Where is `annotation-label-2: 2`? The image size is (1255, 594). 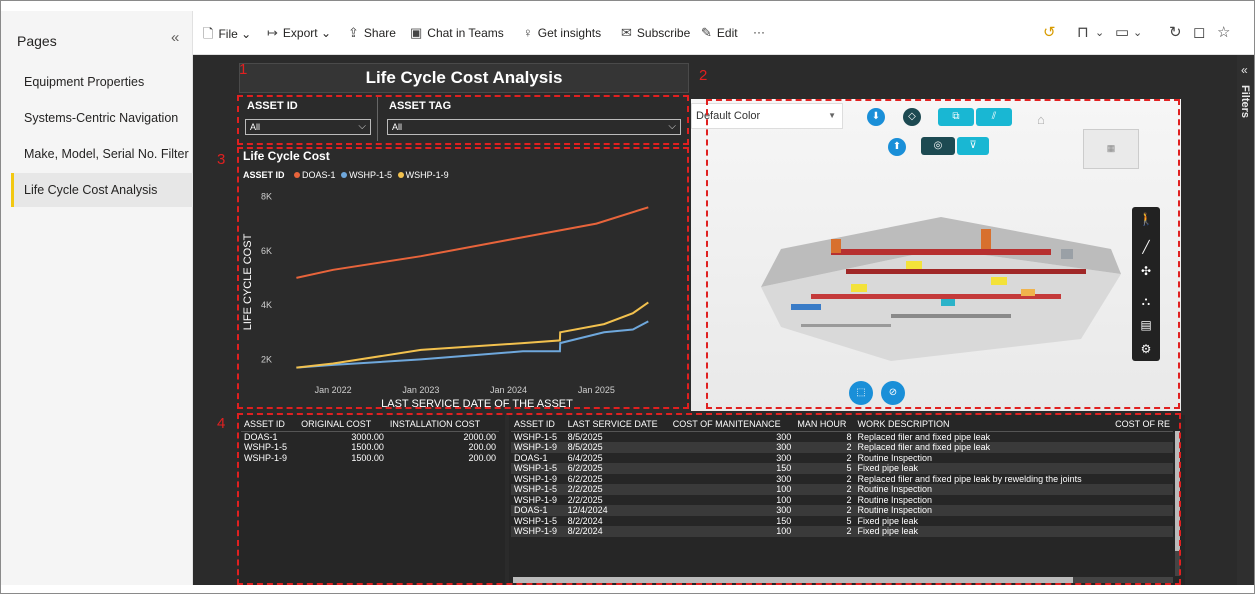 annotation-label-2: 2 is located at coordinates (703, 75).